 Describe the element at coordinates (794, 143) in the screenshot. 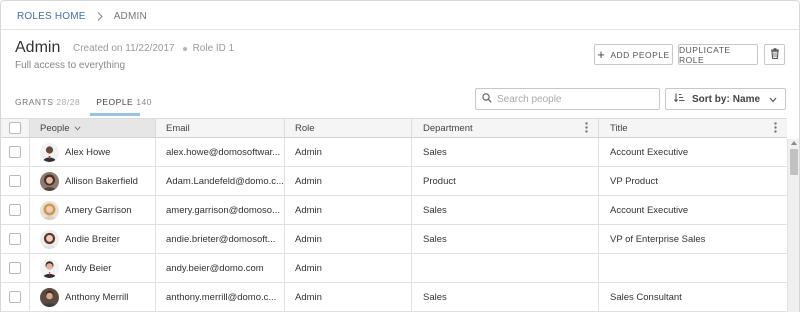

I see `scroll-up-icon` at that location.